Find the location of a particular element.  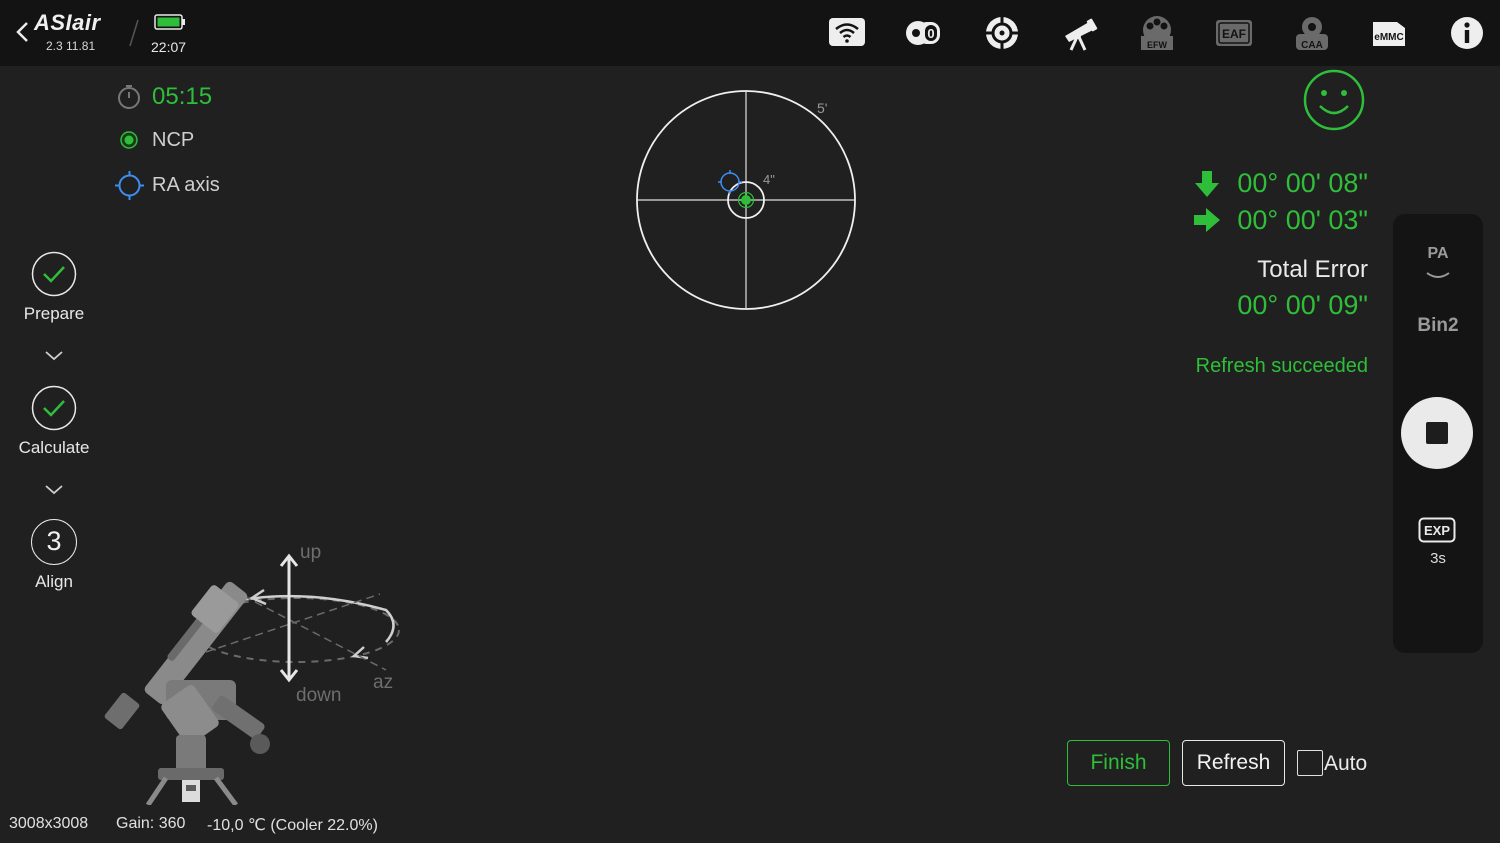

stop-icon is located at coordinates (1437, 433).